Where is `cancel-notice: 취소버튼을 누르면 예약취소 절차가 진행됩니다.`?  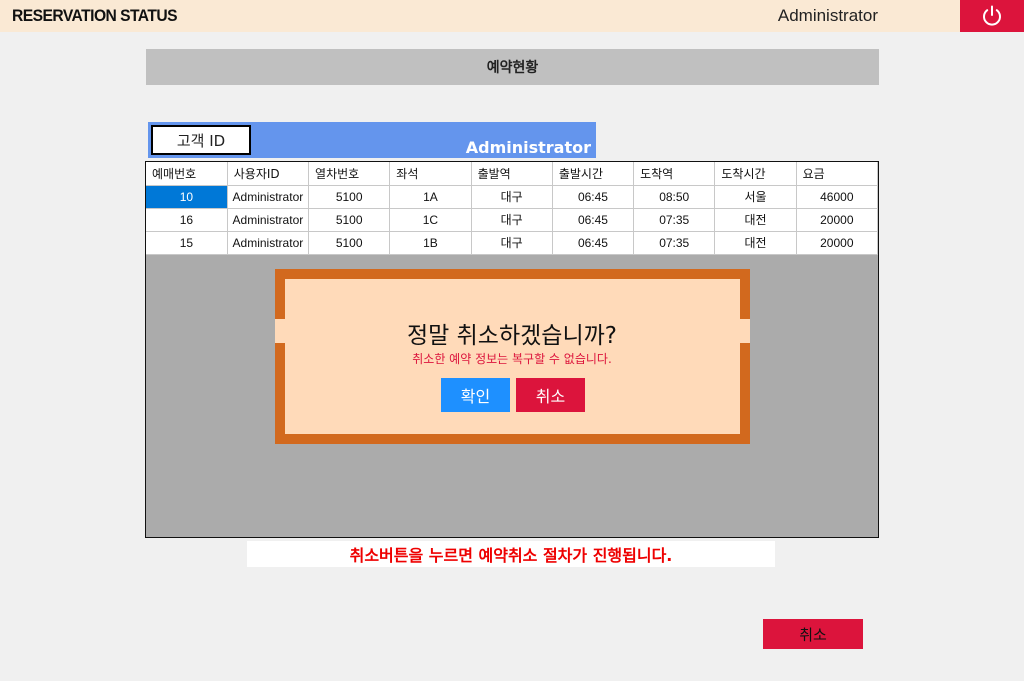 cancel-notice: 취소버튼을 누르면 예약취소 절차가 진행됩니다. is located at coordinates (511, 554).